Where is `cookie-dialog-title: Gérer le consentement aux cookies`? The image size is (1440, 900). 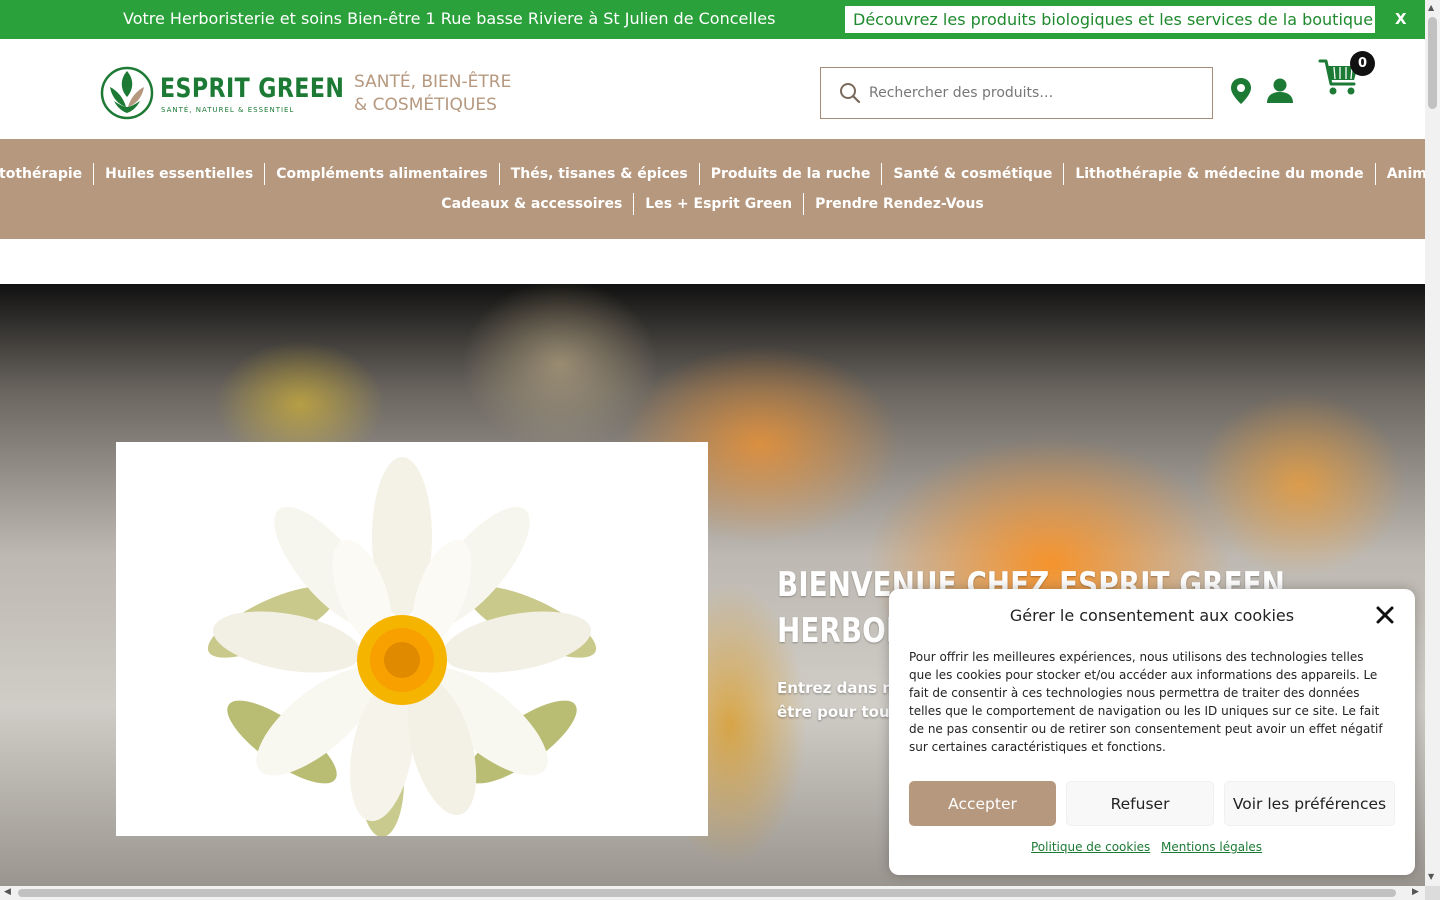 cookie-dialog-title: Gérer le consentement aux cookies is located at coordinates (1152, 615).